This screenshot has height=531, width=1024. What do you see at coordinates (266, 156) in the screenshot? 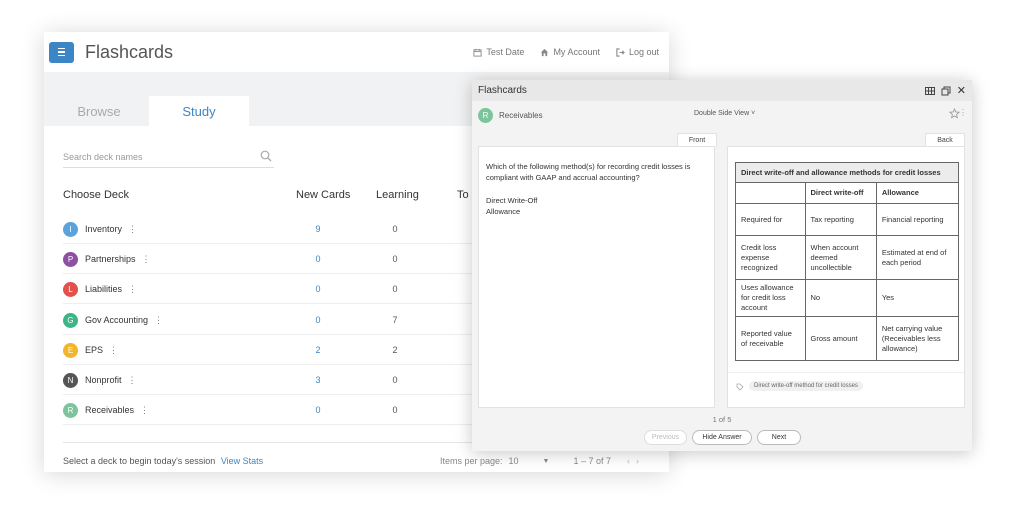
I see `search-icon` at bounding box center [266, 156].